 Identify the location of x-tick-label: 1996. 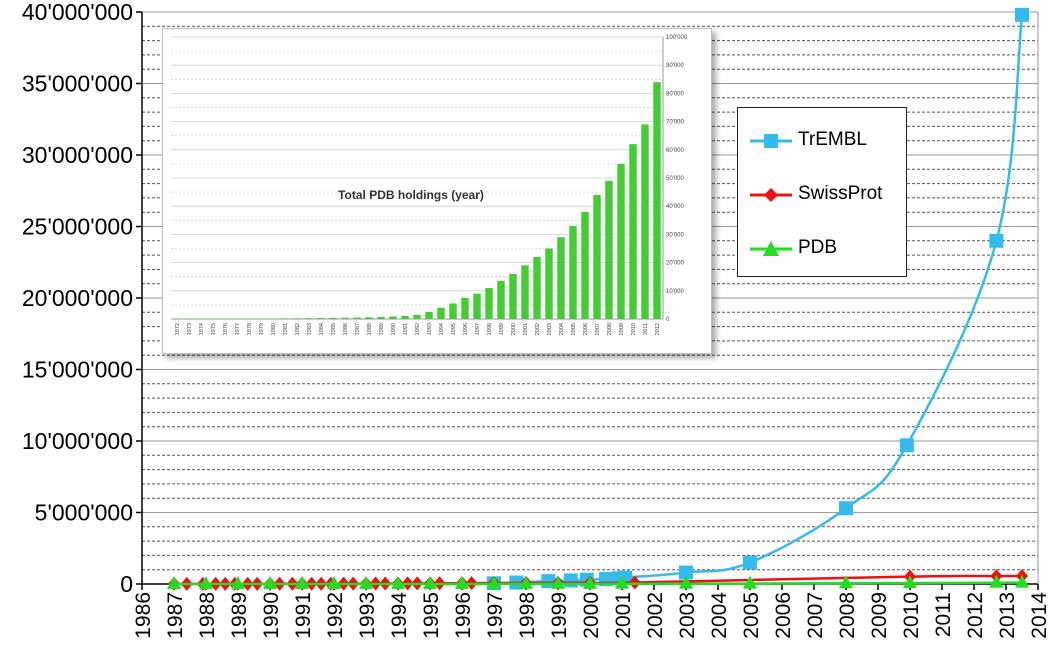
(463, 615).